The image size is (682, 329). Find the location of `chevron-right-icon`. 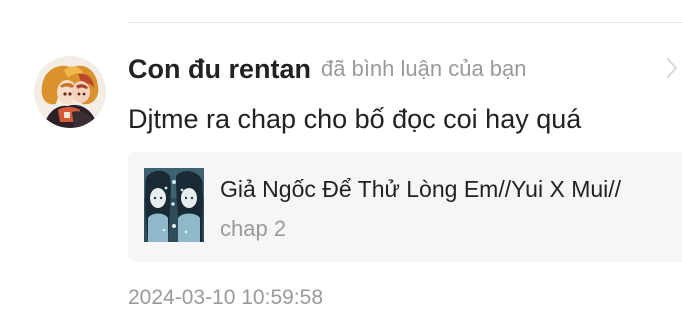

chevron-right-icon is located at coordinates (672, 68).